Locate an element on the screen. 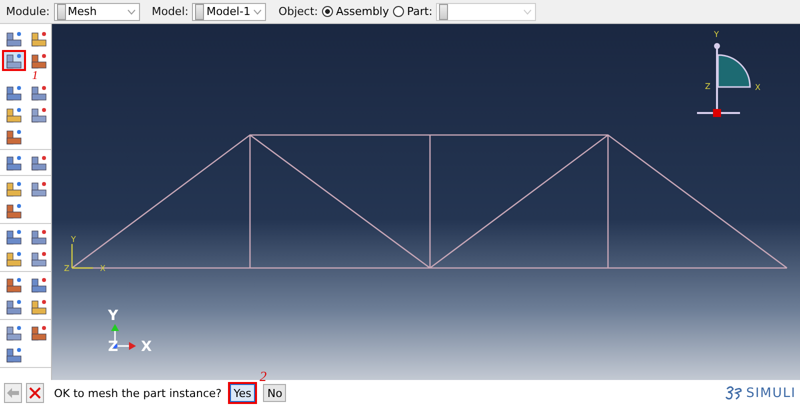 The image size is (800, 406). cancel-button is located at coordinates (35, 393).